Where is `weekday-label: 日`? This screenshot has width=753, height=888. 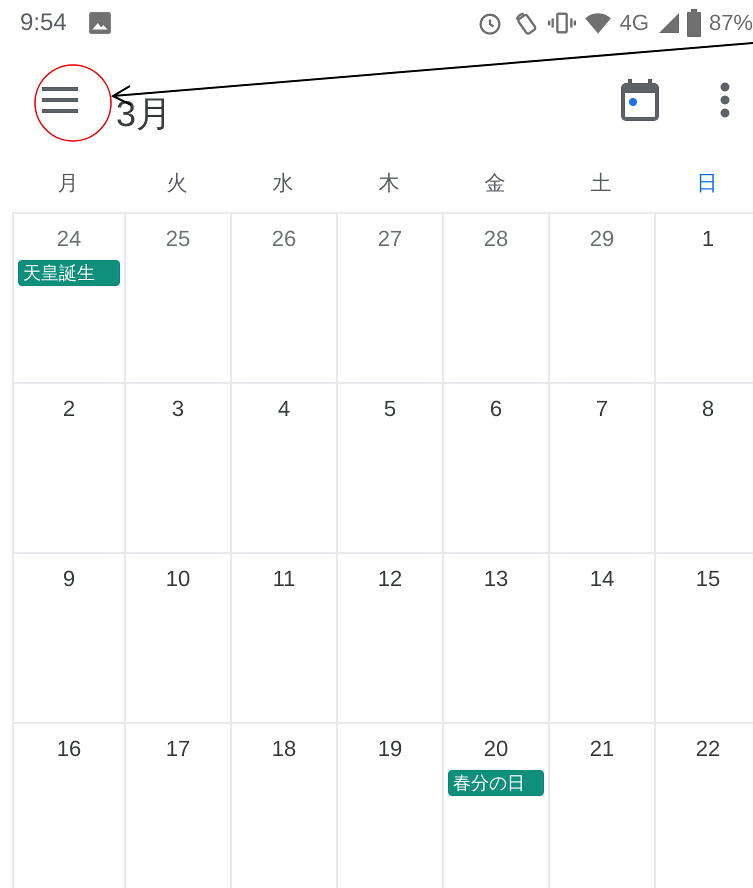 weekday-label: 日 is located at coordinates (707, 183).